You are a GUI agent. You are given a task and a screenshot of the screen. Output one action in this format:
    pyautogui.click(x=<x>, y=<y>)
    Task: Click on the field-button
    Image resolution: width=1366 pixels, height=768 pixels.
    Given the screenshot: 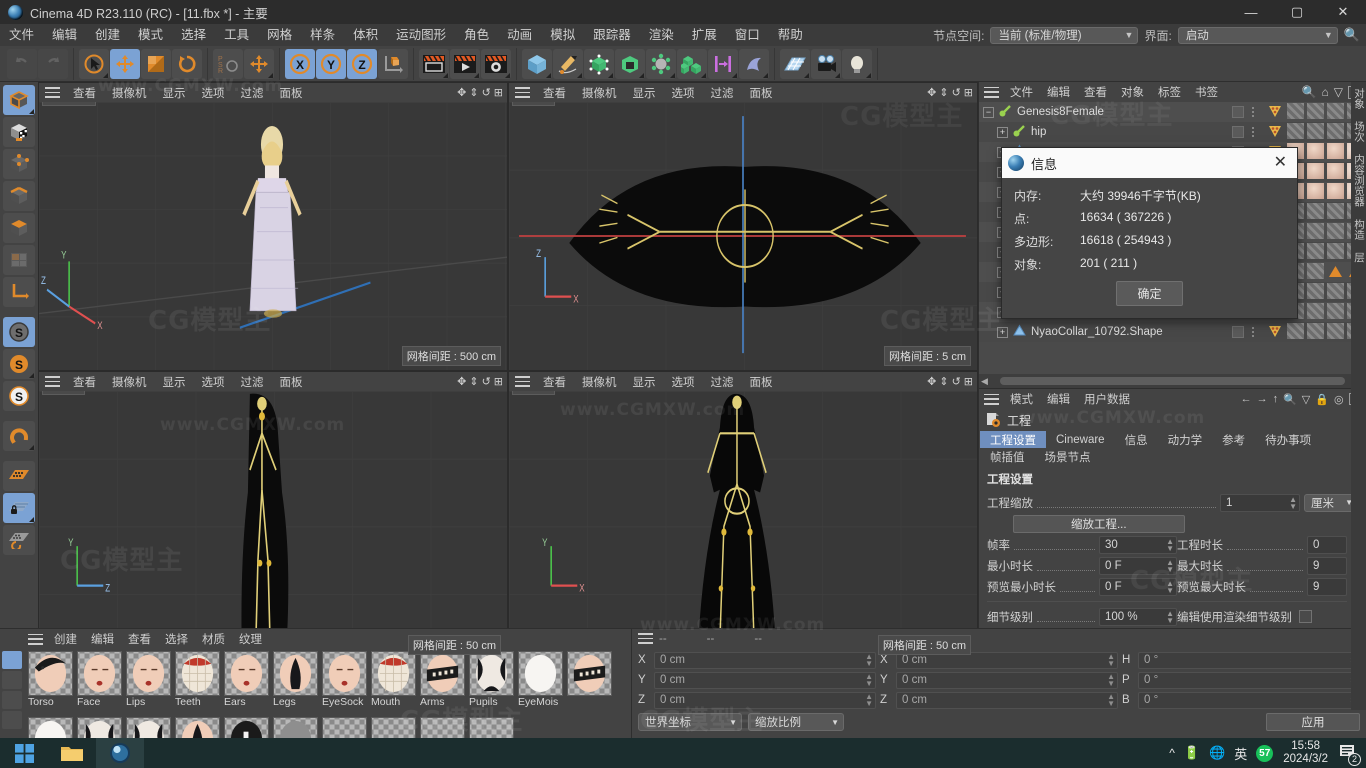 What is the action you would take?
    pyautogui.click(x=723, y=63)
    